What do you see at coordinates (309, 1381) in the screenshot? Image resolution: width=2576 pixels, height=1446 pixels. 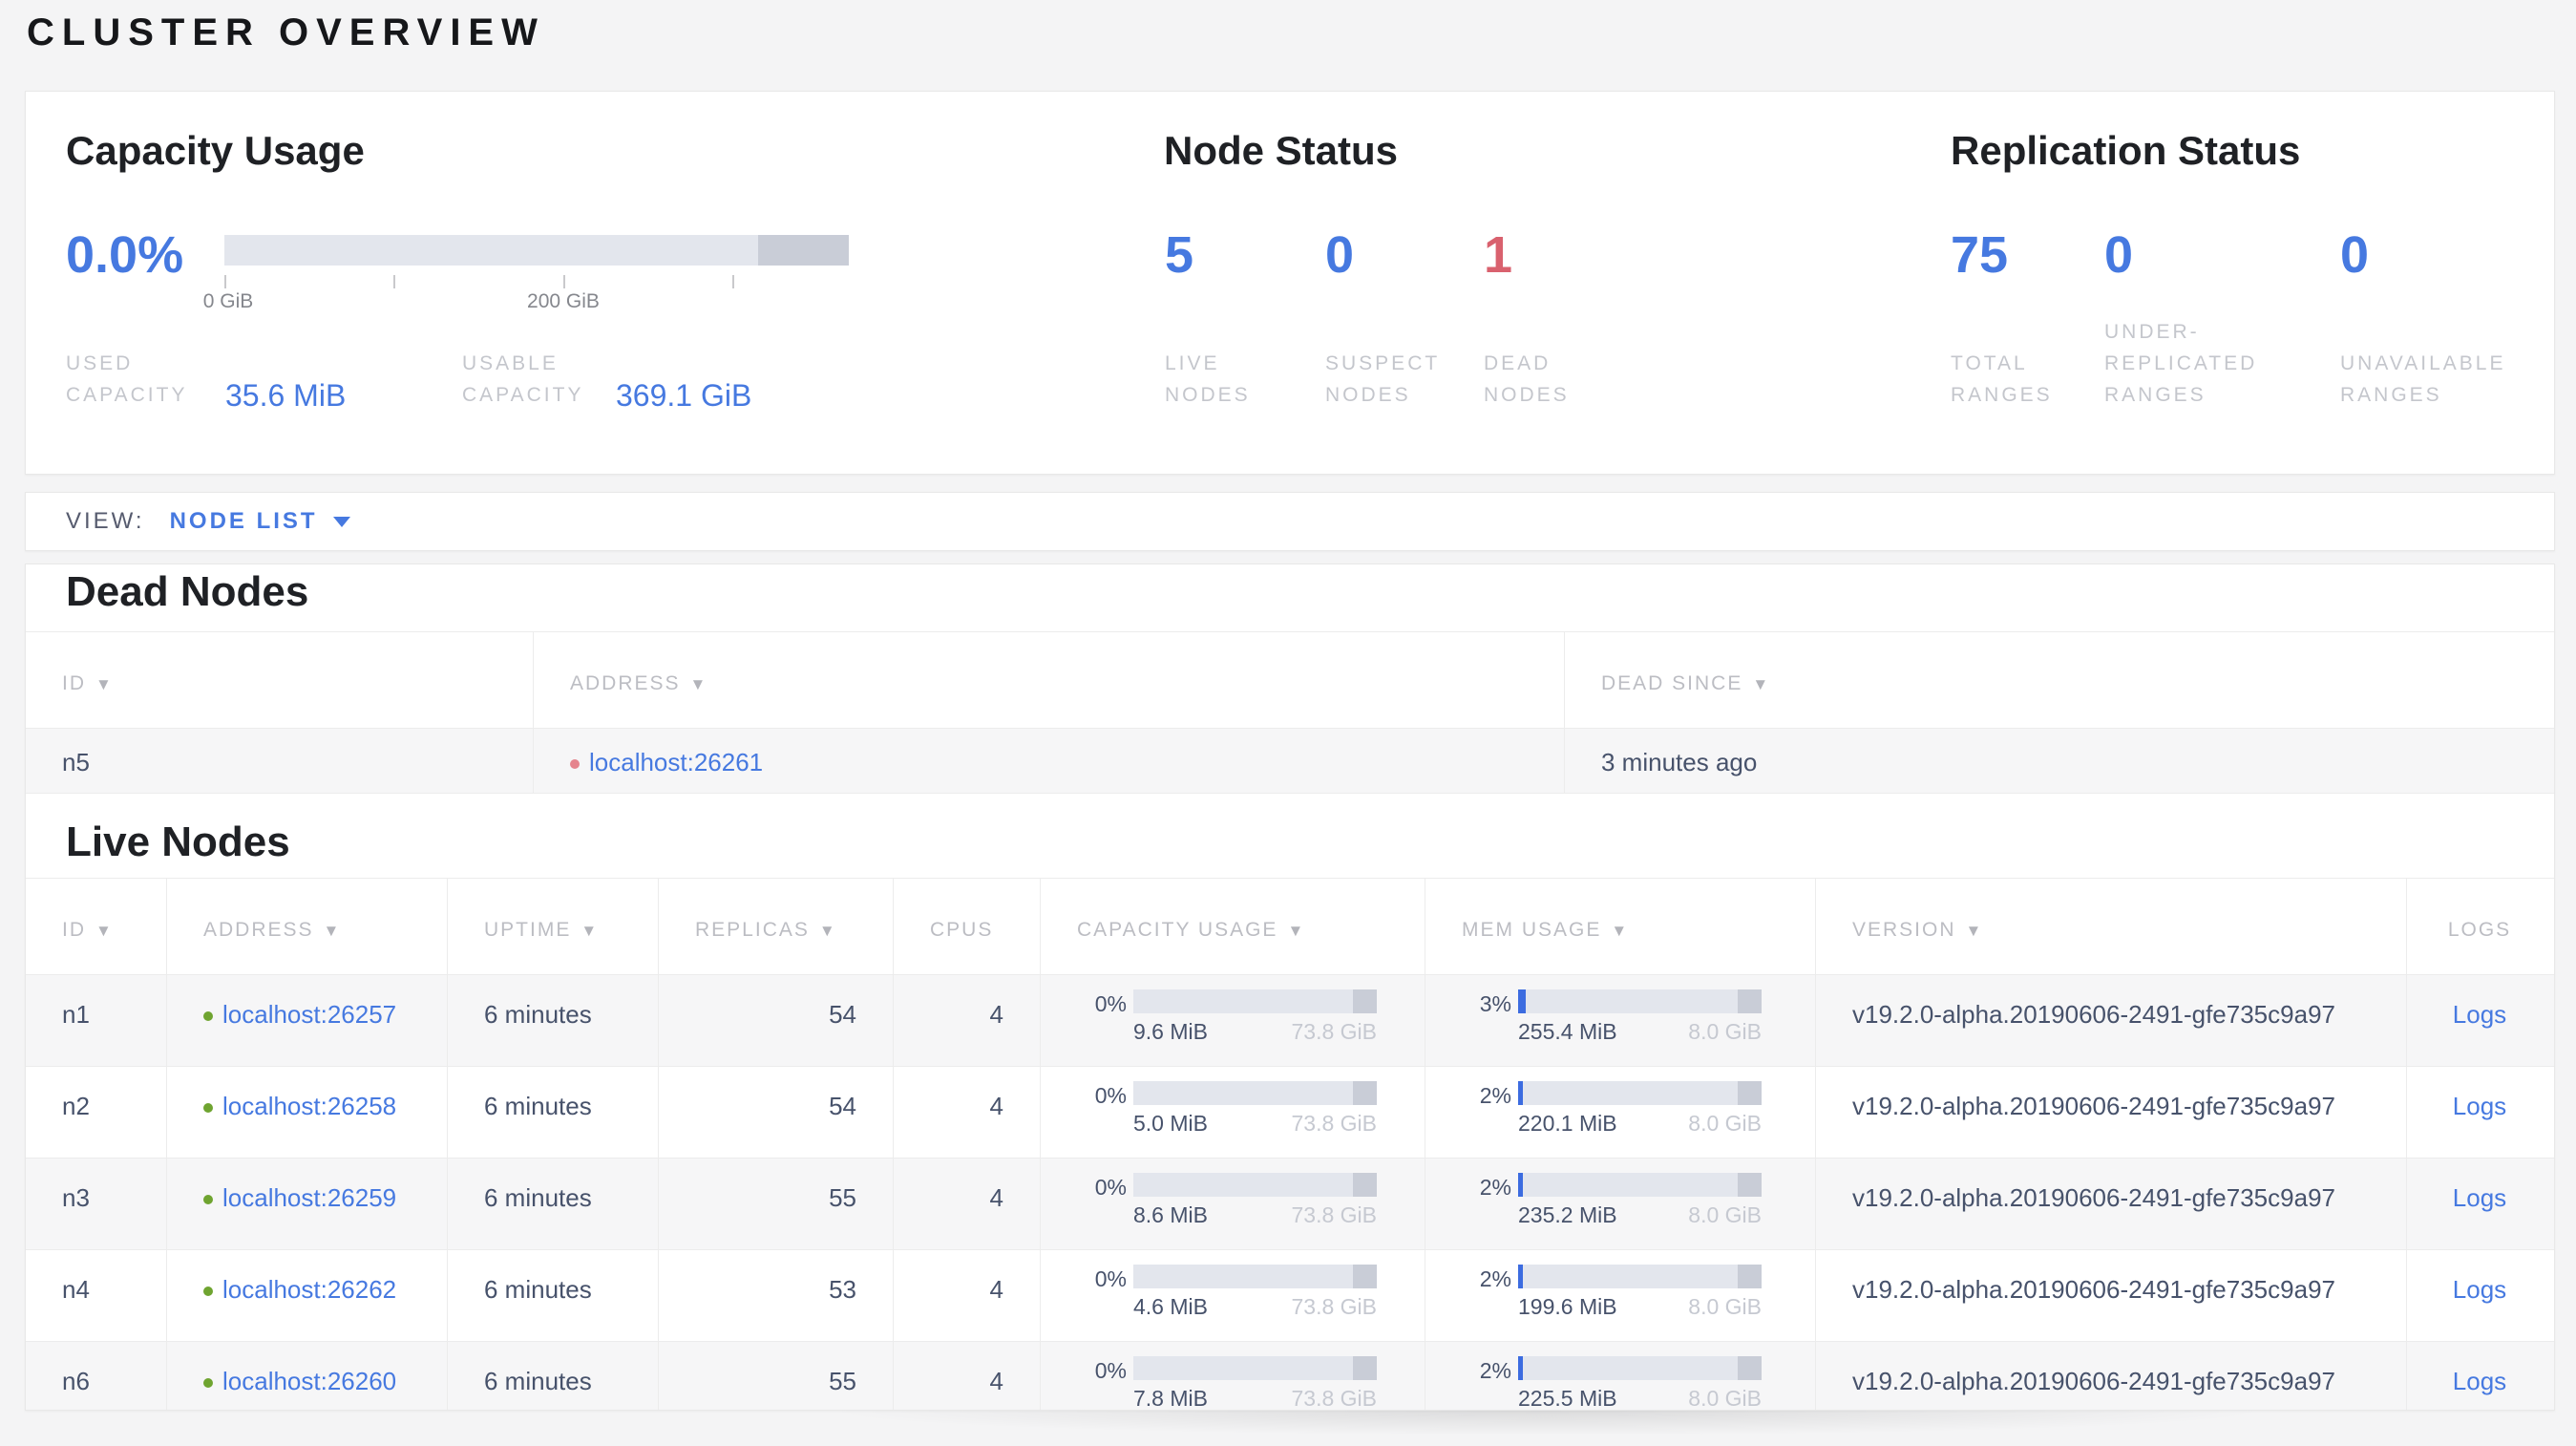 I see `node-address-link: localhost:26260` at bounding box center [309, 1381].